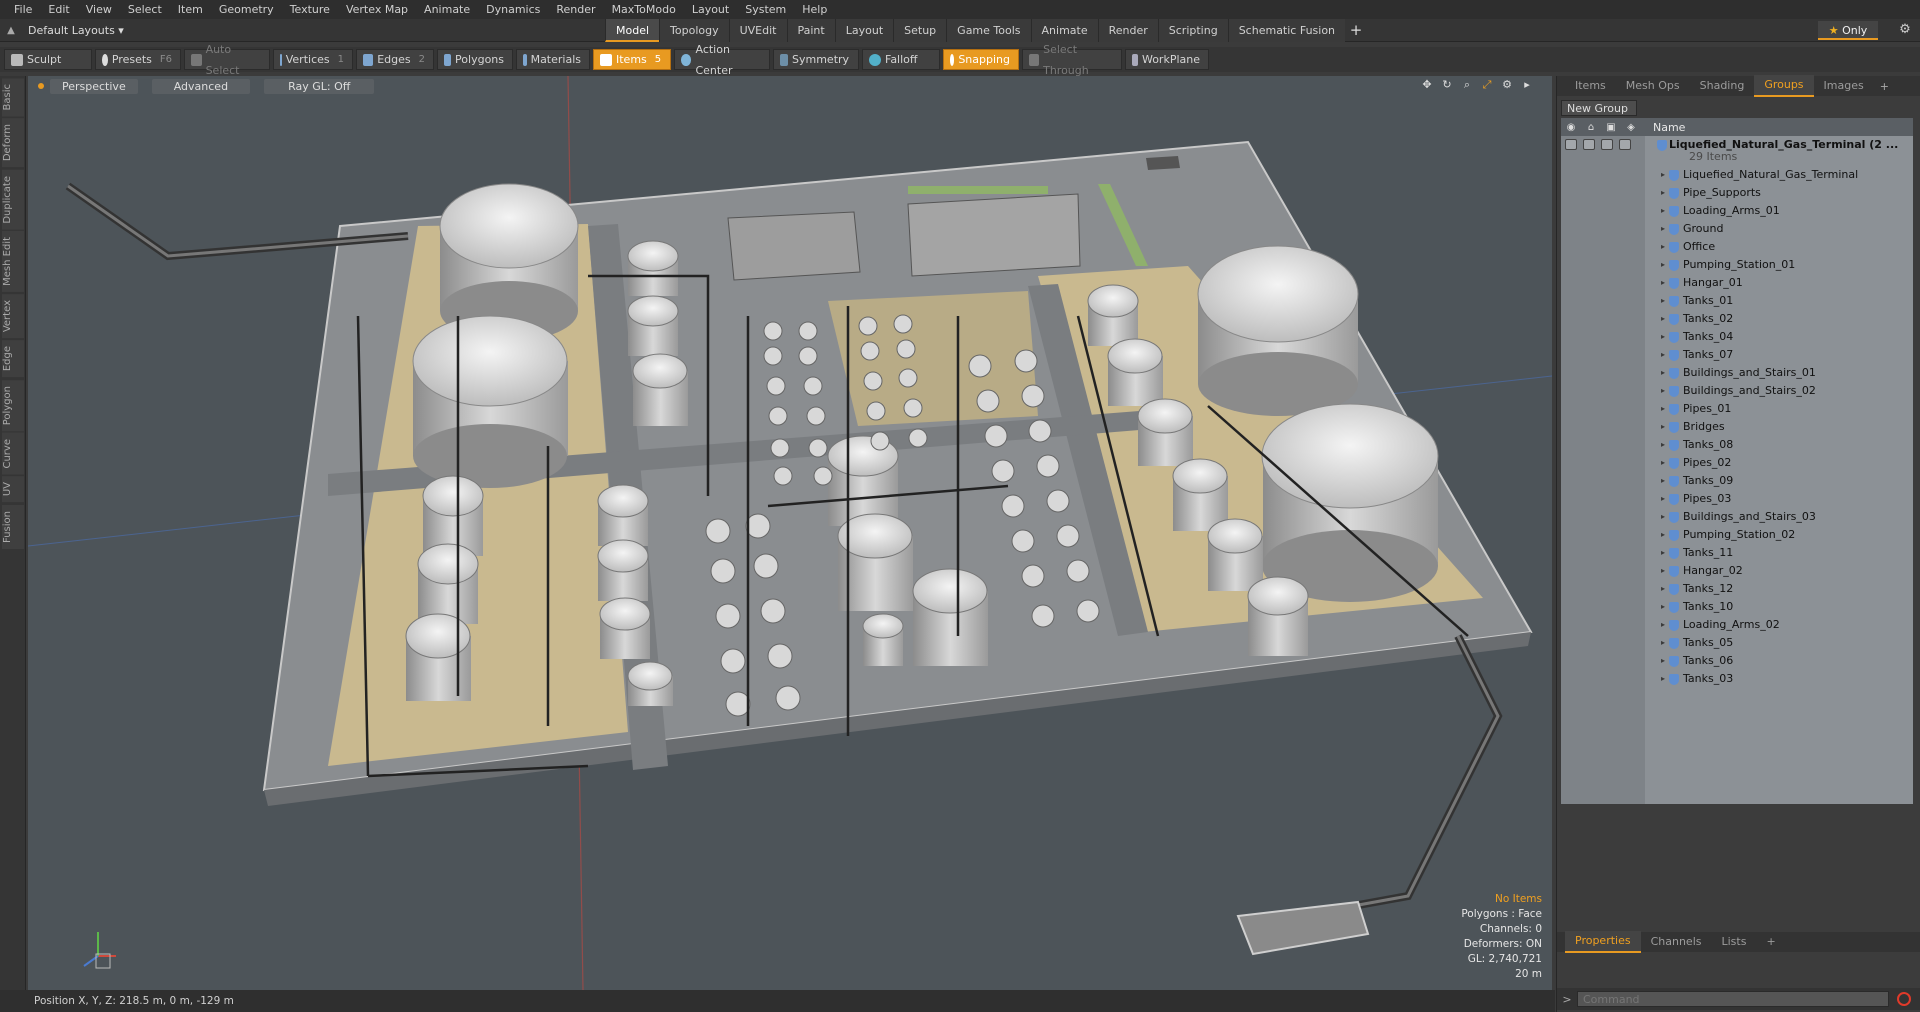 The image size is (1920, 1012). I want to click on group-item-row: ▸ Hangar_01, so click(1737, 283).